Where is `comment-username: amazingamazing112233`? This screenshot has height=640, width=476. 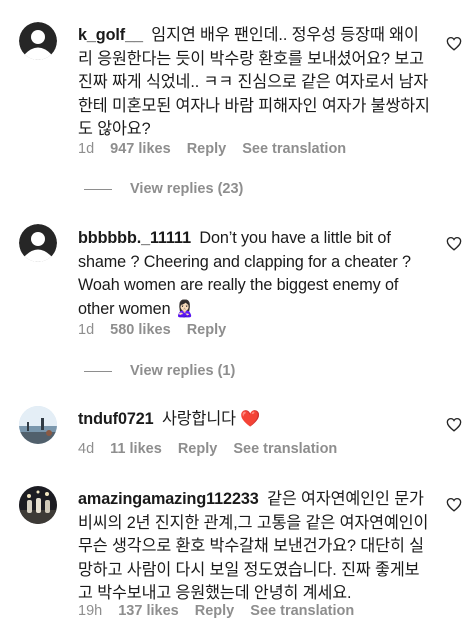 comment-username: amazingamazing112233 is located at coordinates (168, 499).